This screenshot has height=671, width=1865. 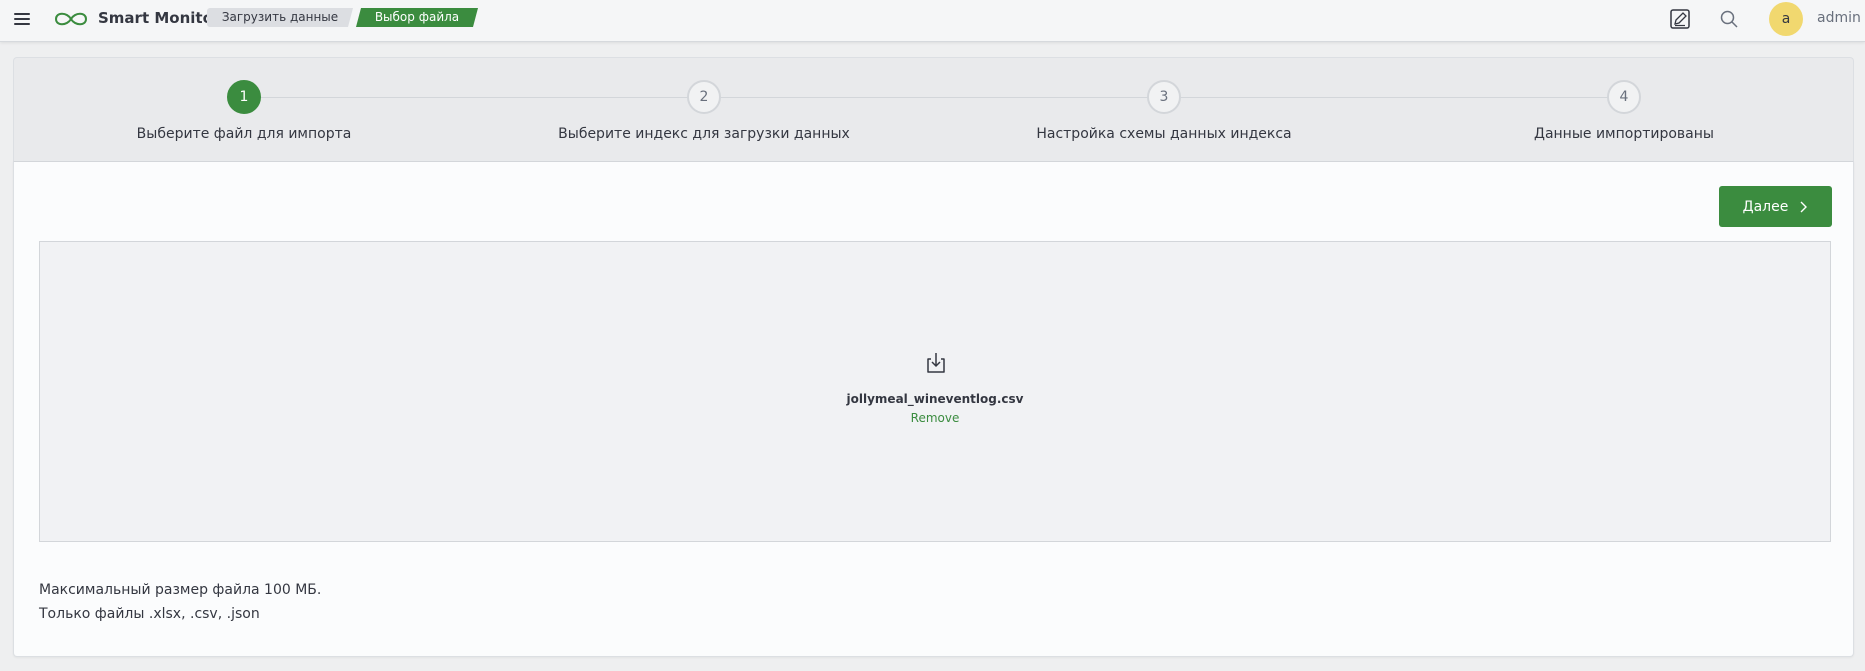 I want to click on search-icon, so click(x=1729, y=19).